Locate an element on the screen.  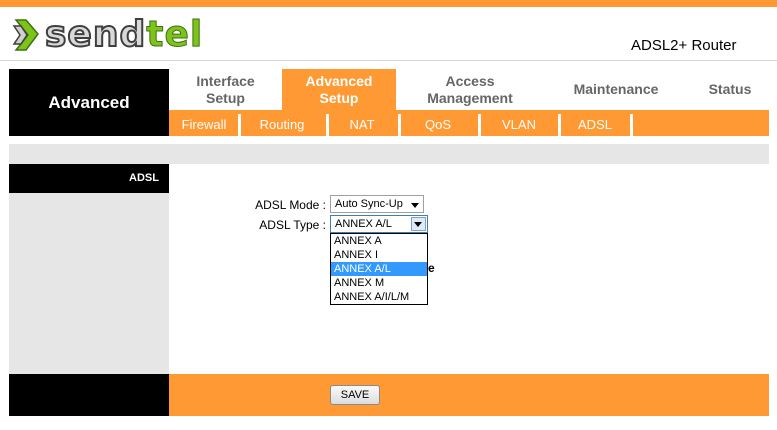
tab-label-line: Management is located at coordinates (470, 97).